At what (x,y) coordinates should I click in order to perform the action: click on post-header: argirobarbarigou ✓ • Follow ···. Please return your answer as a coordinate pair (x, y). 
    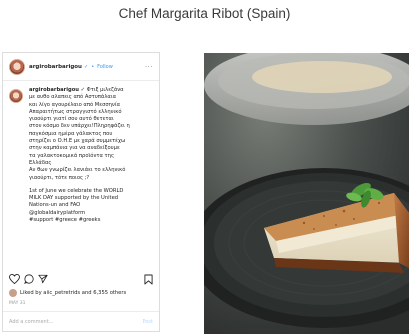
    Looking at the image, I should click on (81, 67).